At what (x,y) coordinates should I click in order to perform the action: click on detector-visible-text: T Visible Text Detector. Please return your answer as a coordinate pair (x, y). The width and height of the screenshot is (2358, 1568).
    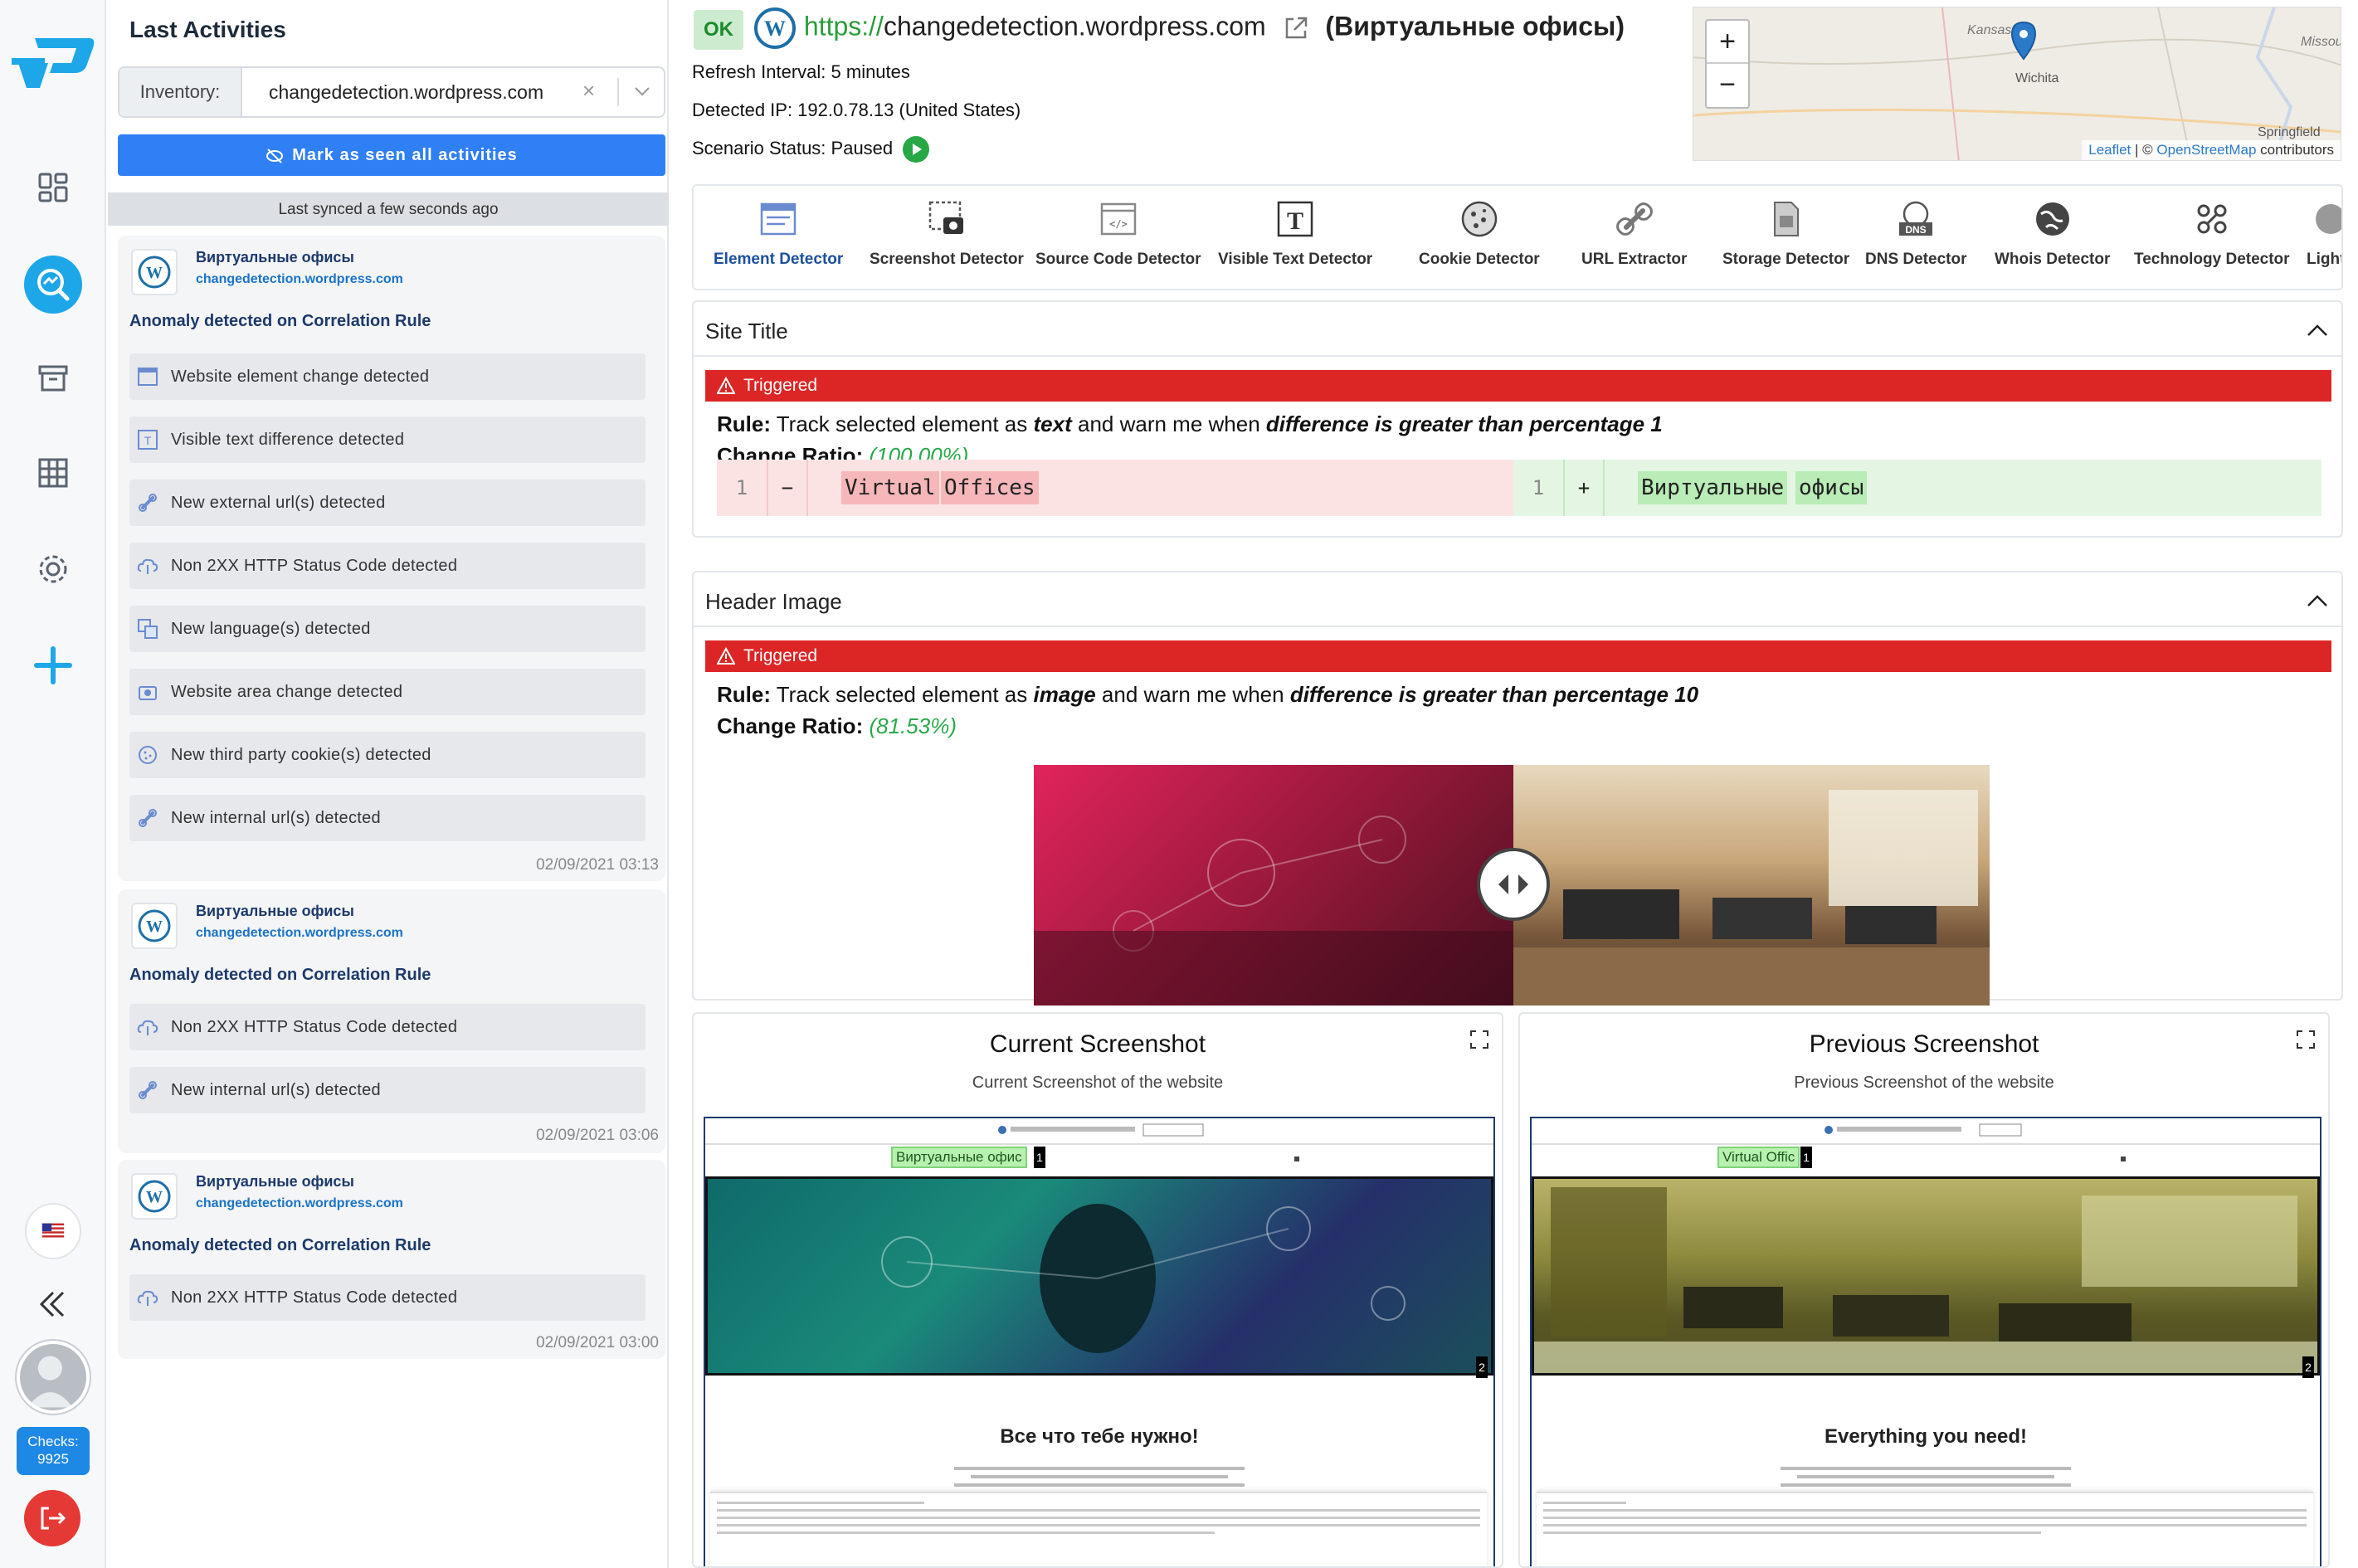
    Looking at the image, I should click on (1295, 233).